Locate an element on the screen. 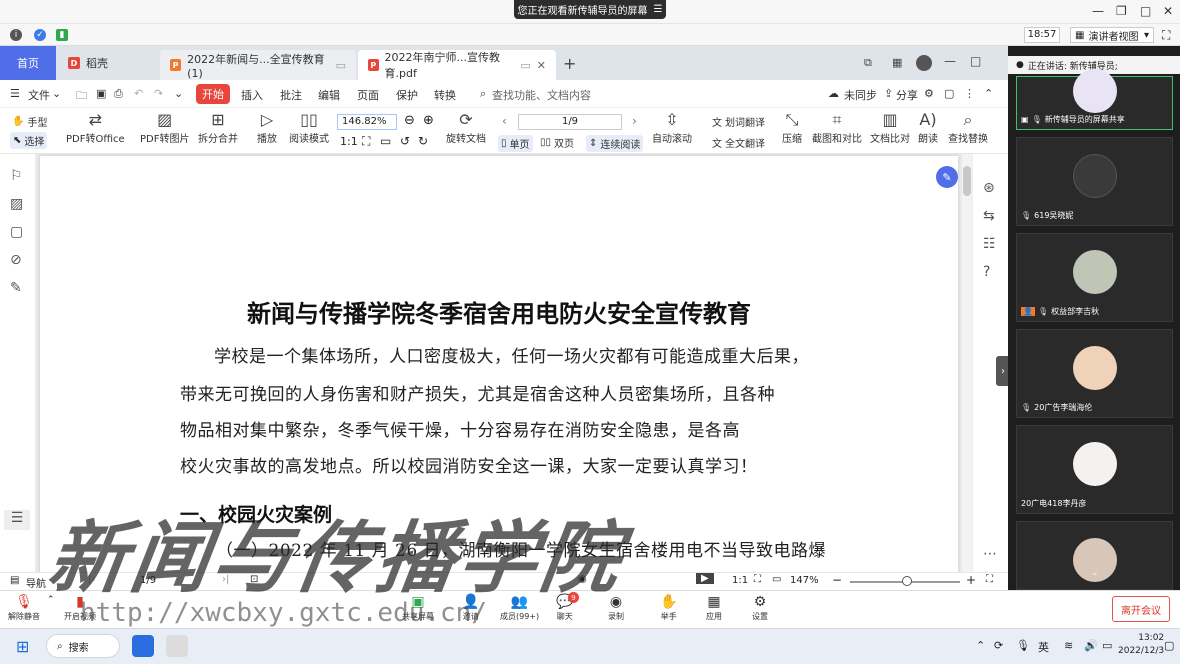  view-mode-select: ▦ 演讲者视图 ▾ is located at coordinates (1112, 35).